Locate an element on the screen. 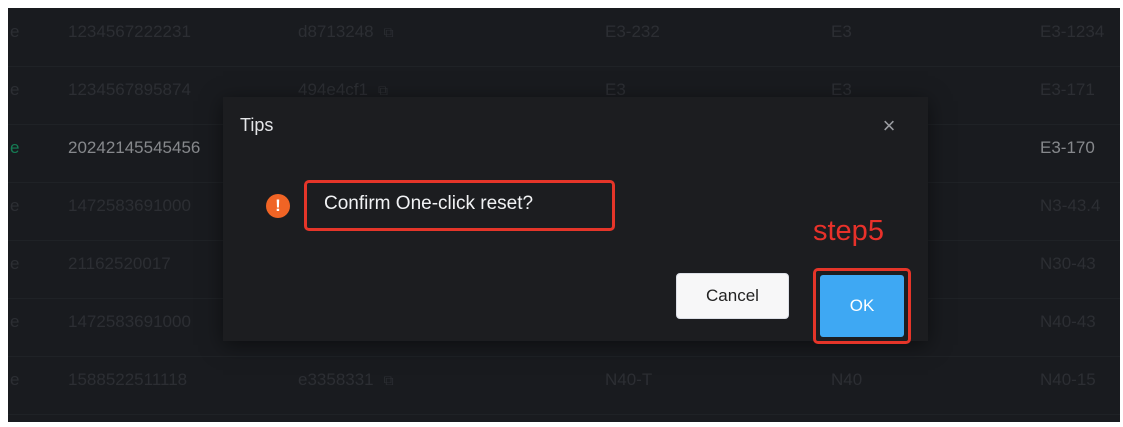  close-icon: × is located at coordinates (889, 126).